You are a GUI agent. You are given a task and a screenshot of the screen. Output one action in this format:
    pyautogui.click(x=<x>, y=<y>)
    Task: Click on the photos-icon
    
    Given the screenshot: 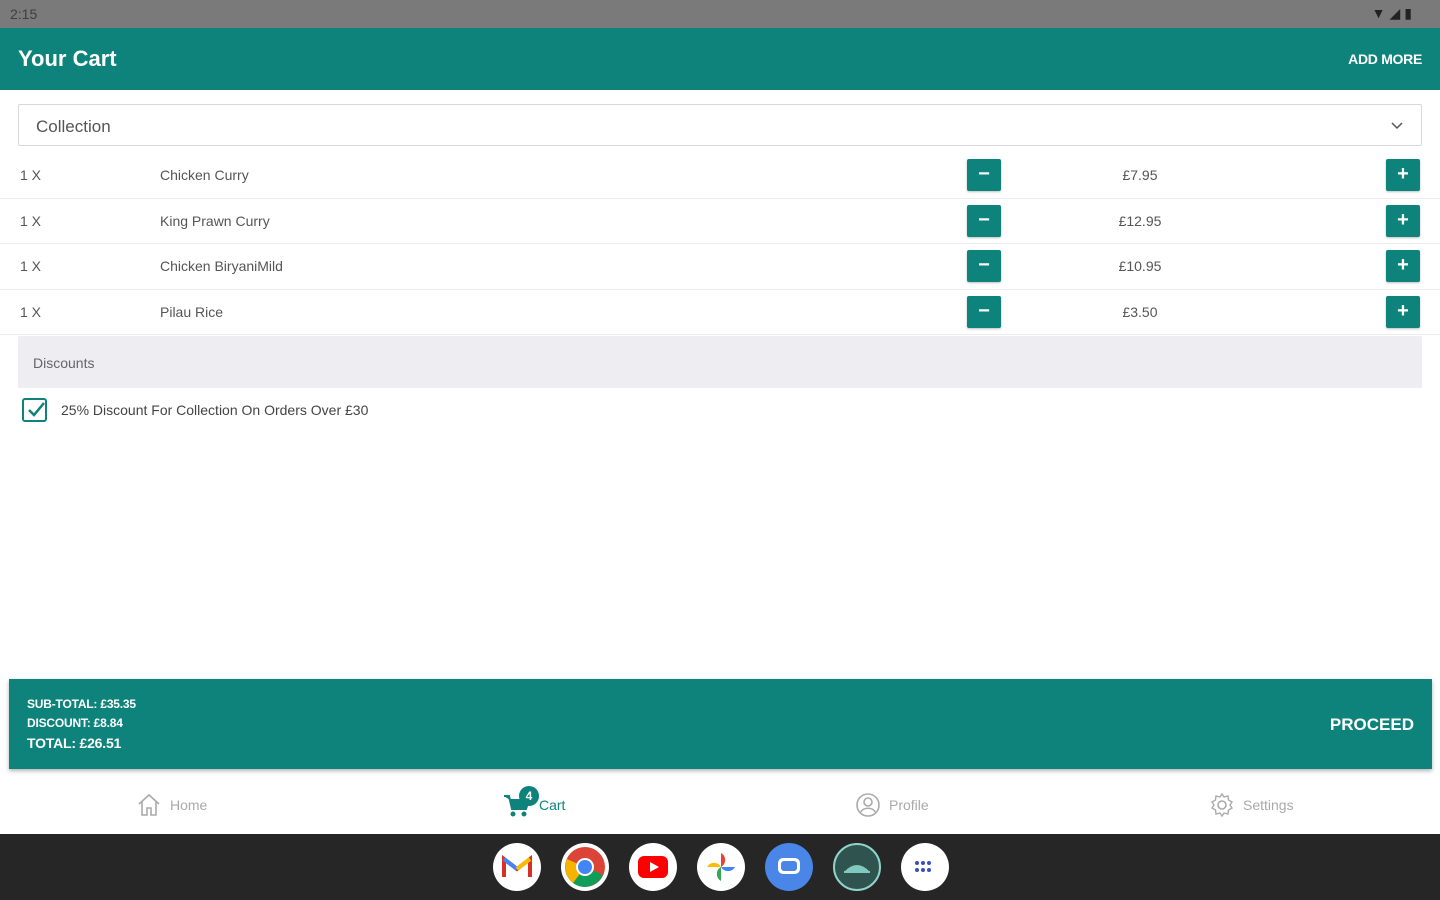 What is the action you would take?
    pyautogui.click(x=721, y=867)
    